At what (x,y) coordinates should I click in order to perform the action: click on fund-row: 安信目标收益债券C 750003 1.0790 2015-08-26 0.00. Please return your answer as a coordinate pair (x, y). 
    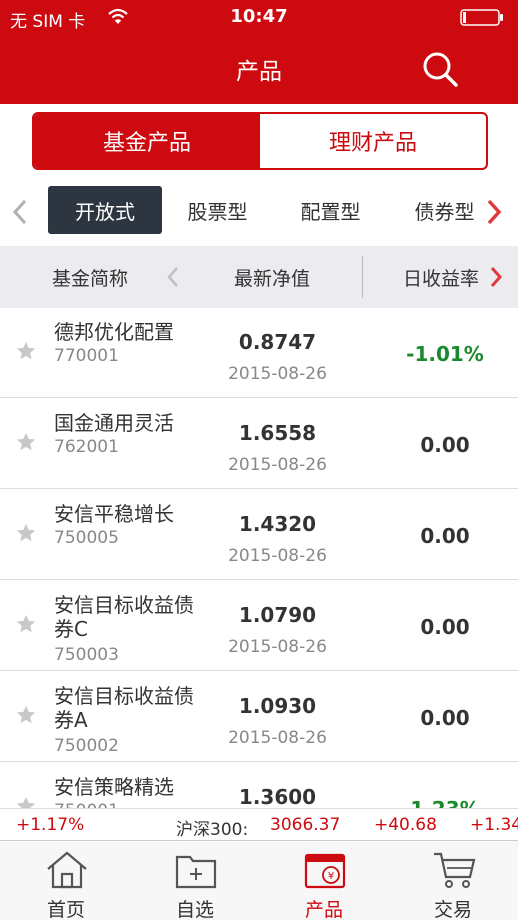
    Looking at the image, I should click on (259, 626).